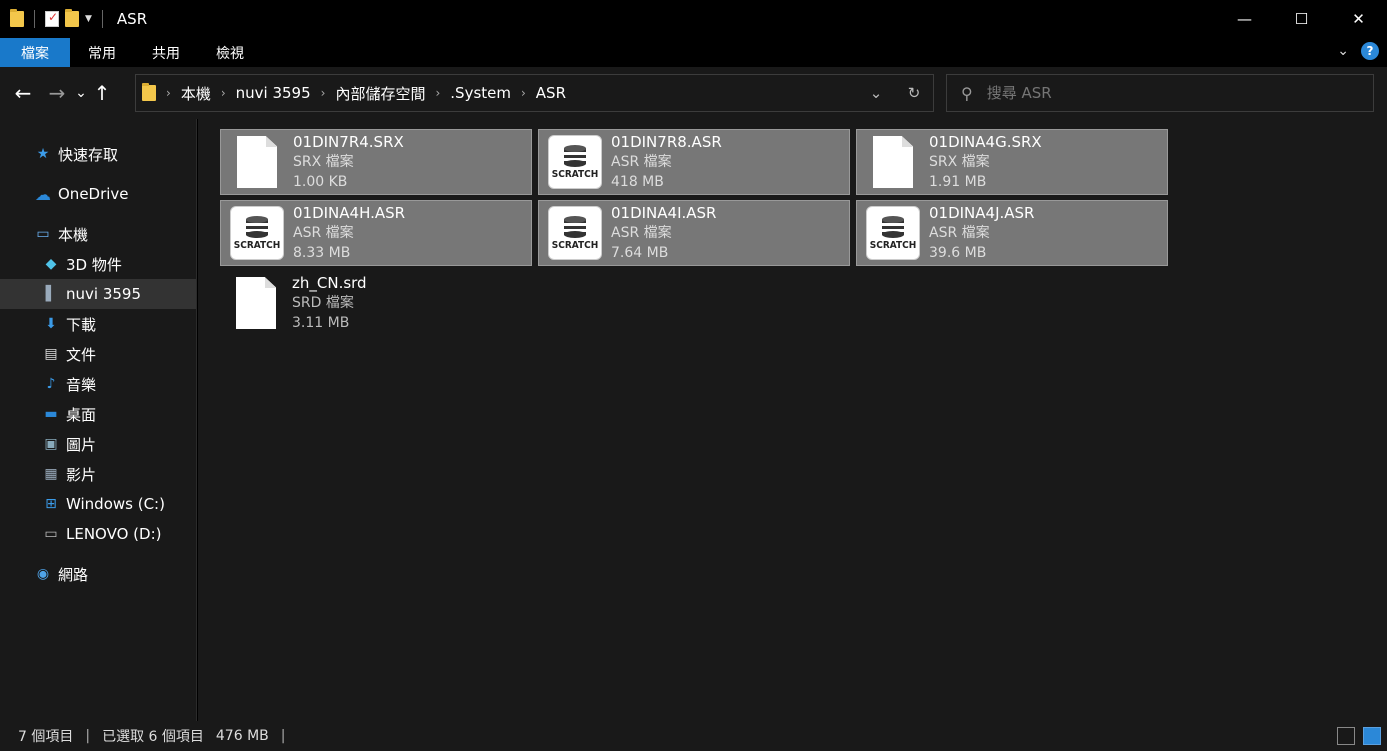  I want to click on address-actions: ⌄ ↻, so click(895, 93).